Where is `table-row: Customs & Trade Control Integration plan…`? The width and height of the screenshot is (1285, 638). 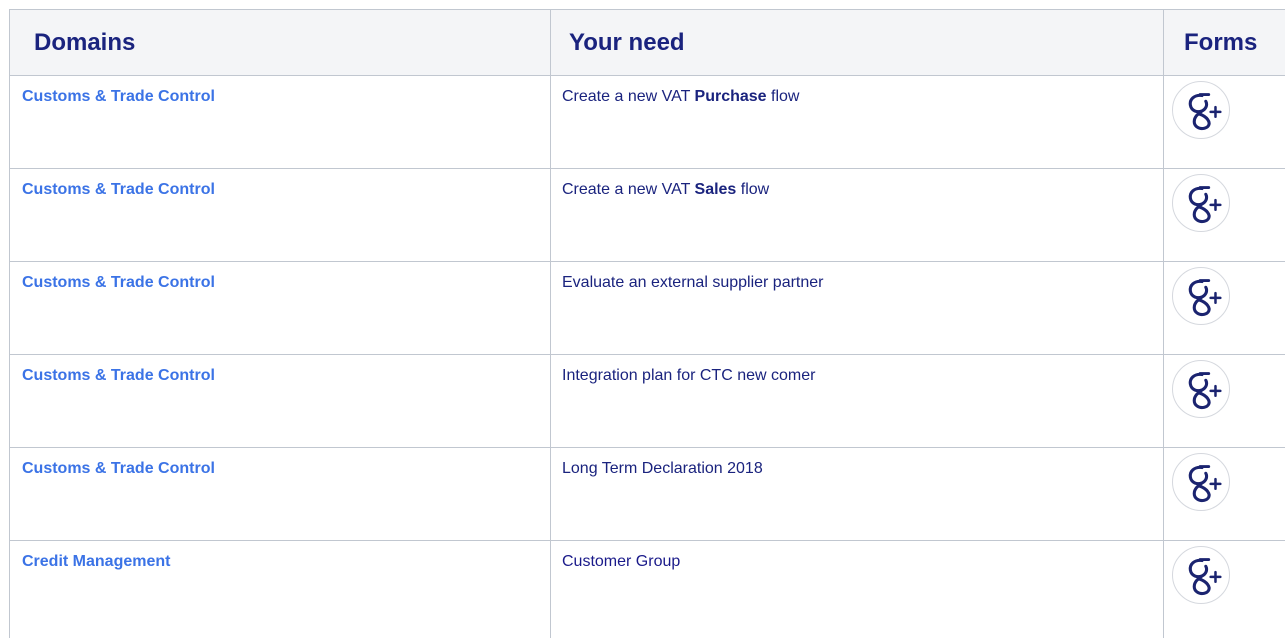
table-row: Customs & Trade Control Integration plan… is located at coordinates (647, 401).